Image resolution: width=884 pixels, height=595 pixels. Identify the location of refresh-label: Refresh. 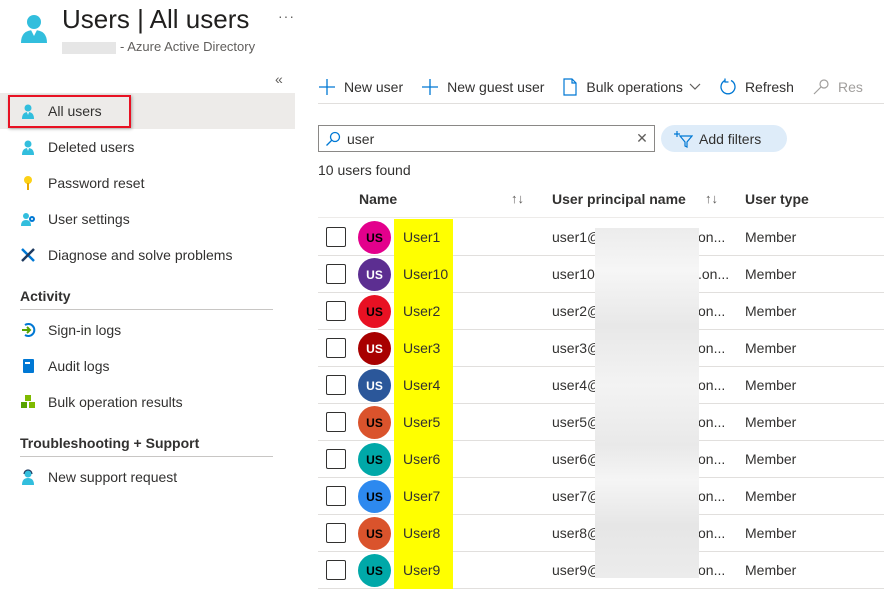
(769, 86).